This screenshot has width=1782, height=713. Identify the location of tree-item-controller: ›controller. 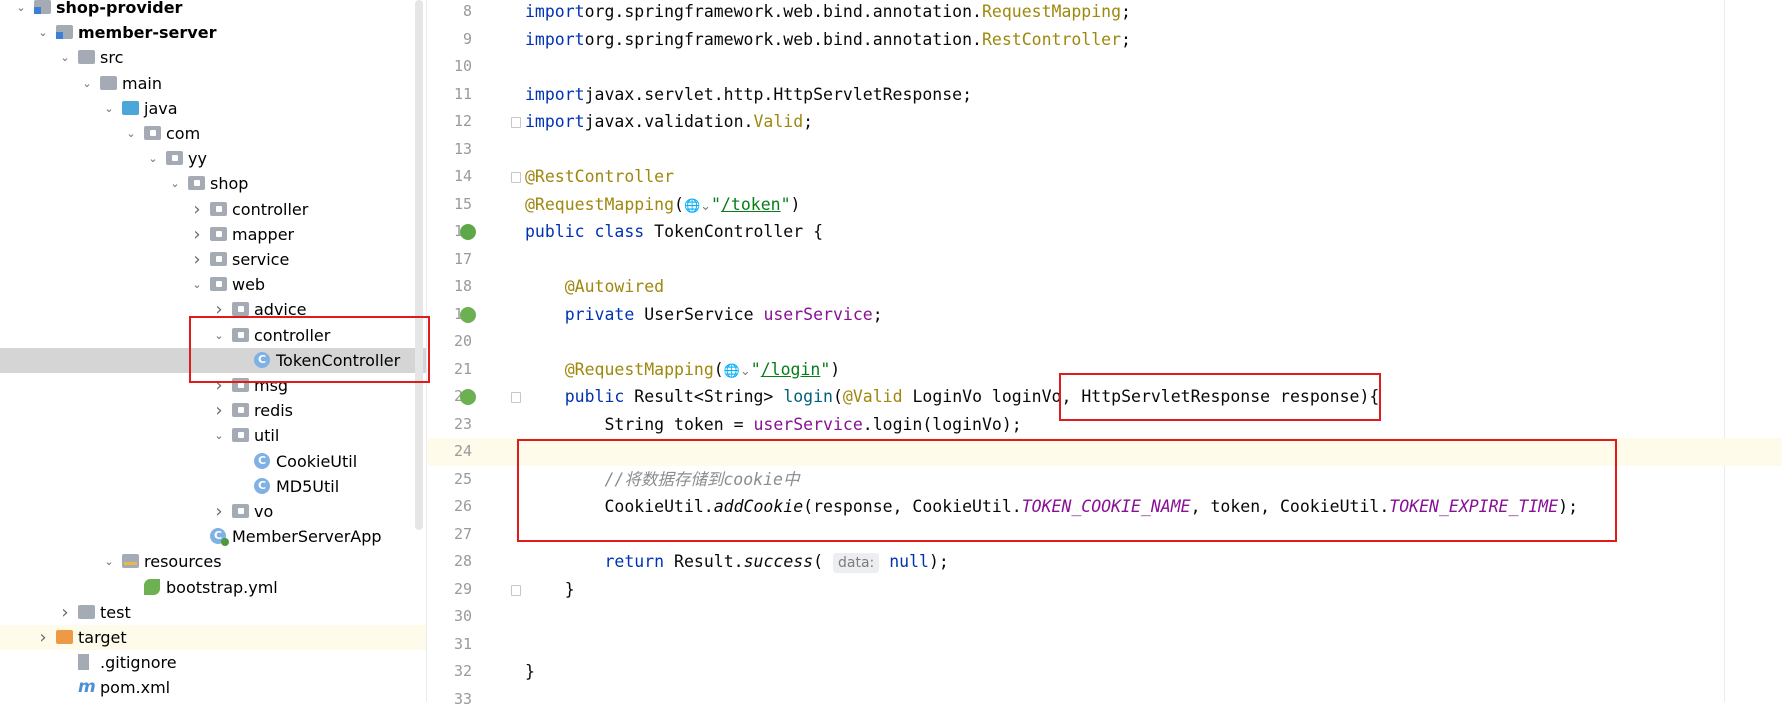
(213, 209).